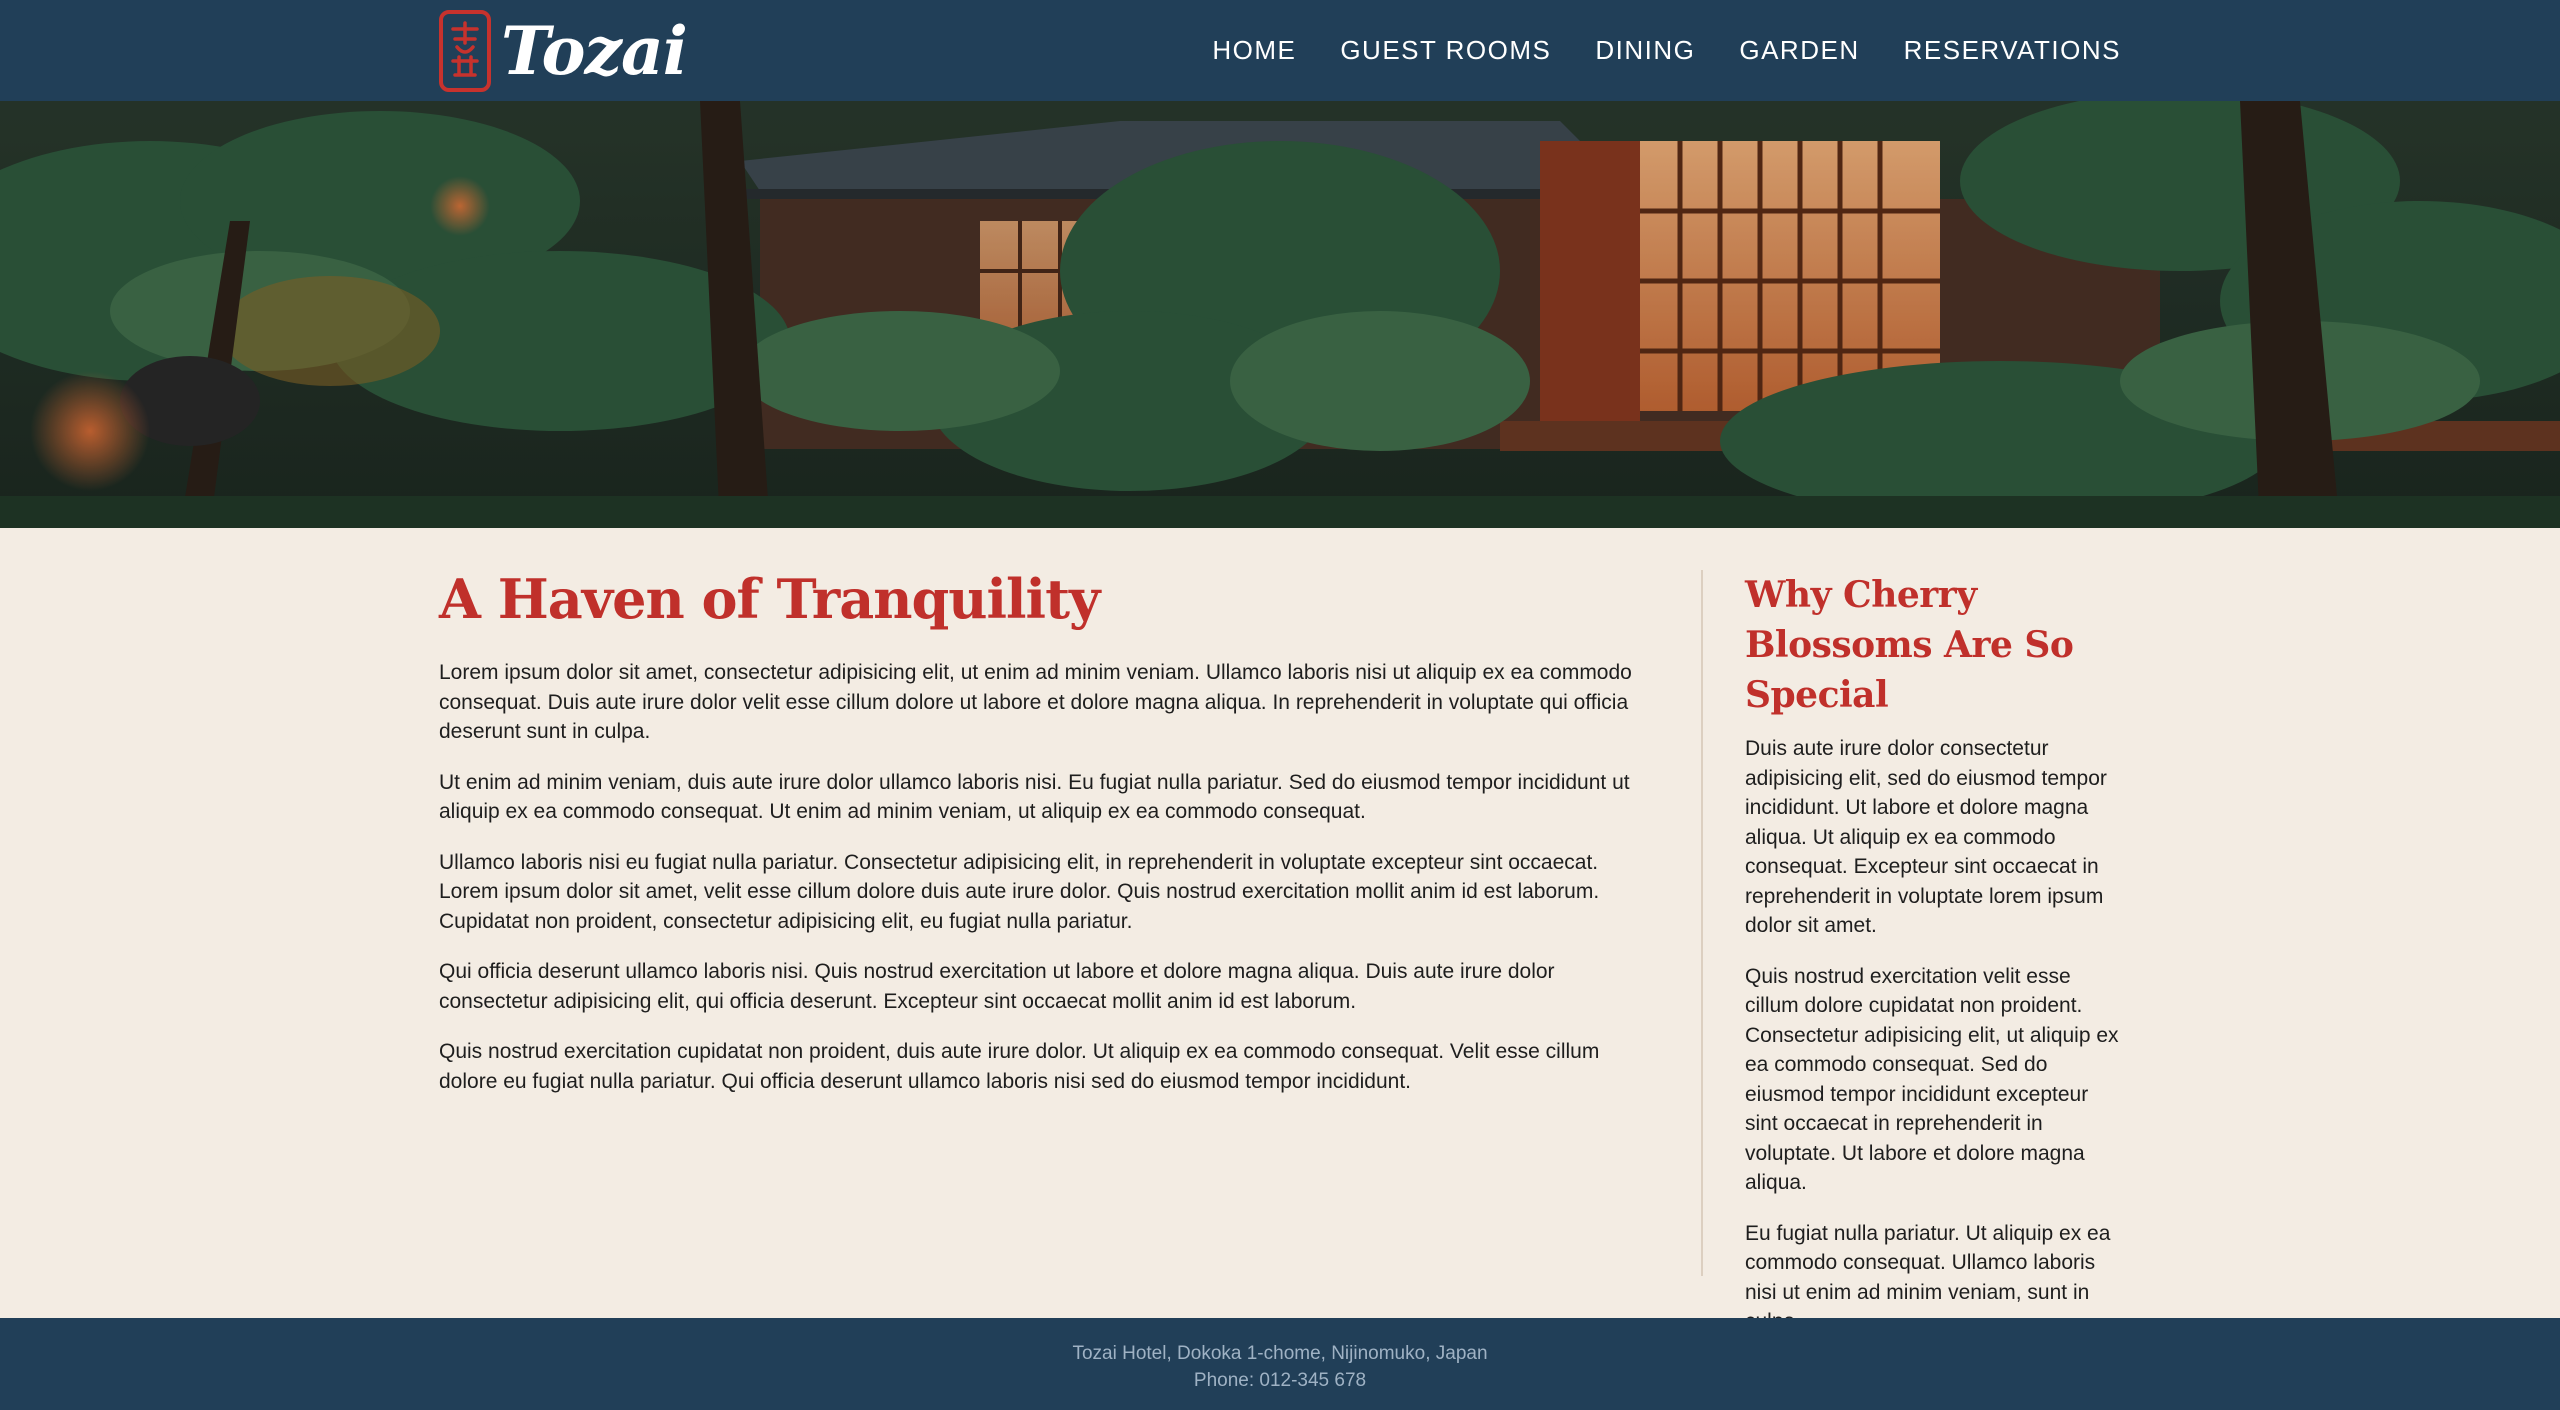 This screenshot has height=1410, width=2560. What do you see at coordinates (465, 51) in the screenshot?
I see `hanko-seal-icon` at bounding box center [465, 51].